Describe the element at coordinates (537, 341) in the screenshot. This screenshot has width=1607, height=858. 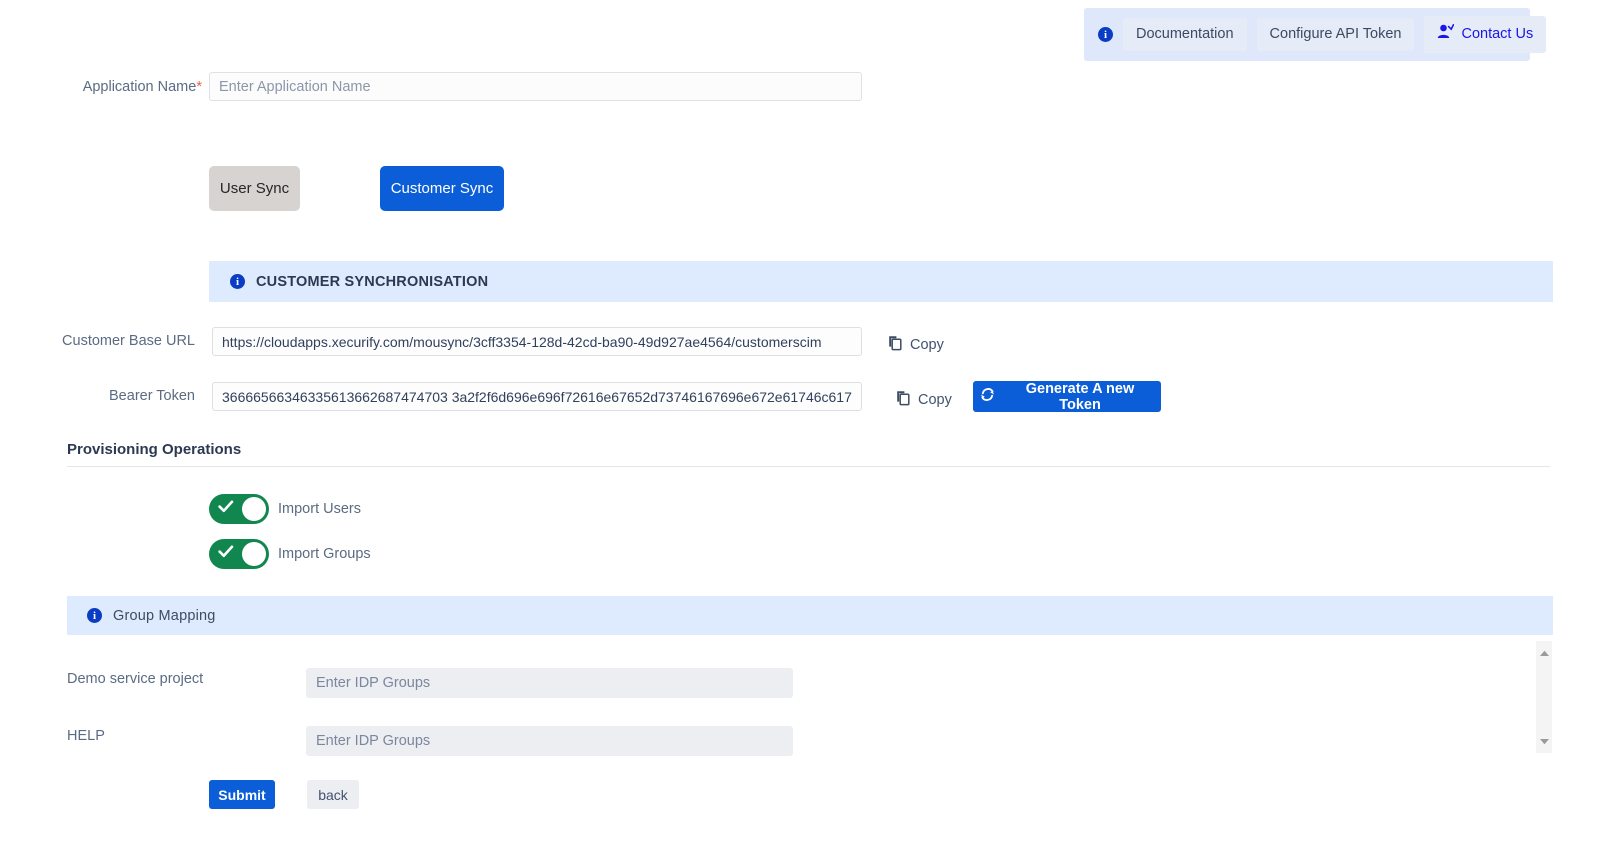
I see `customer-base-url-input` at that location.